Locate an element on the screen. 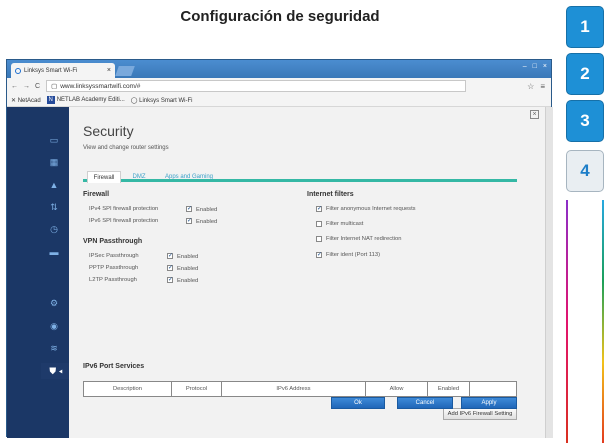 The image size is (609, 443). maximize-button: □ is located at coordinates (535, 66).